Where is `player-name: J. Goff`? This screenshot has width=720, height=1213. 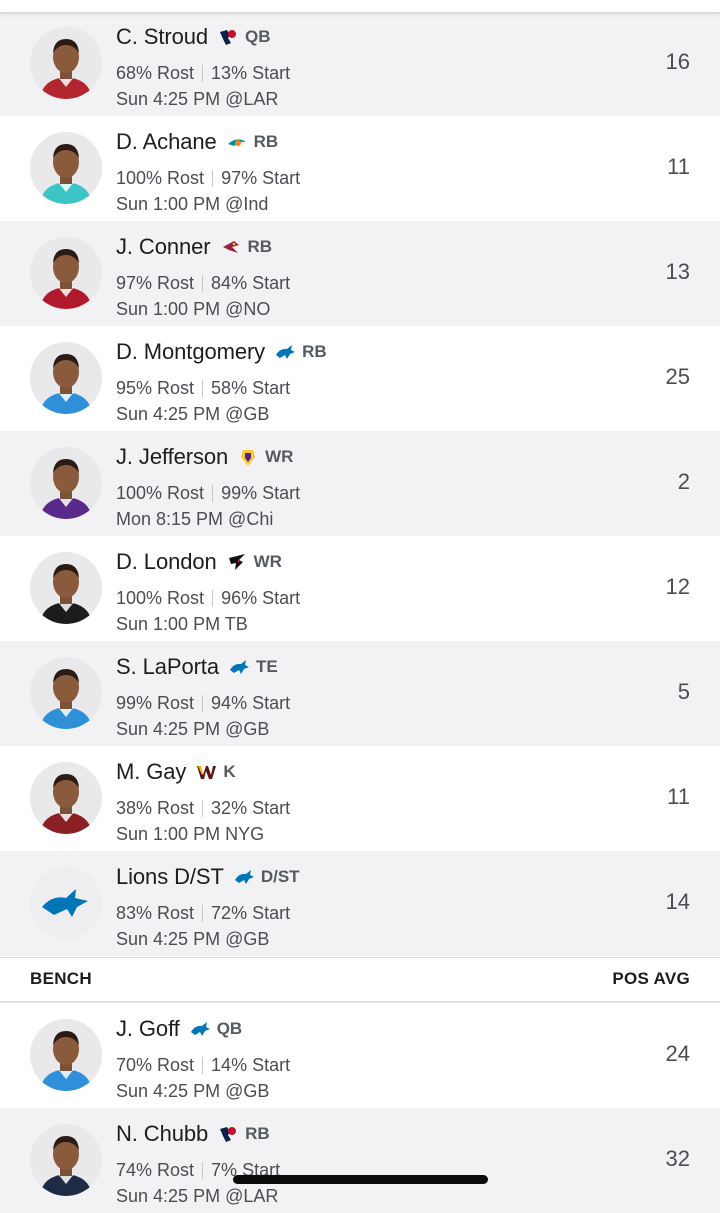 player-name: J. Goff is located at coordinates (148, 1029).